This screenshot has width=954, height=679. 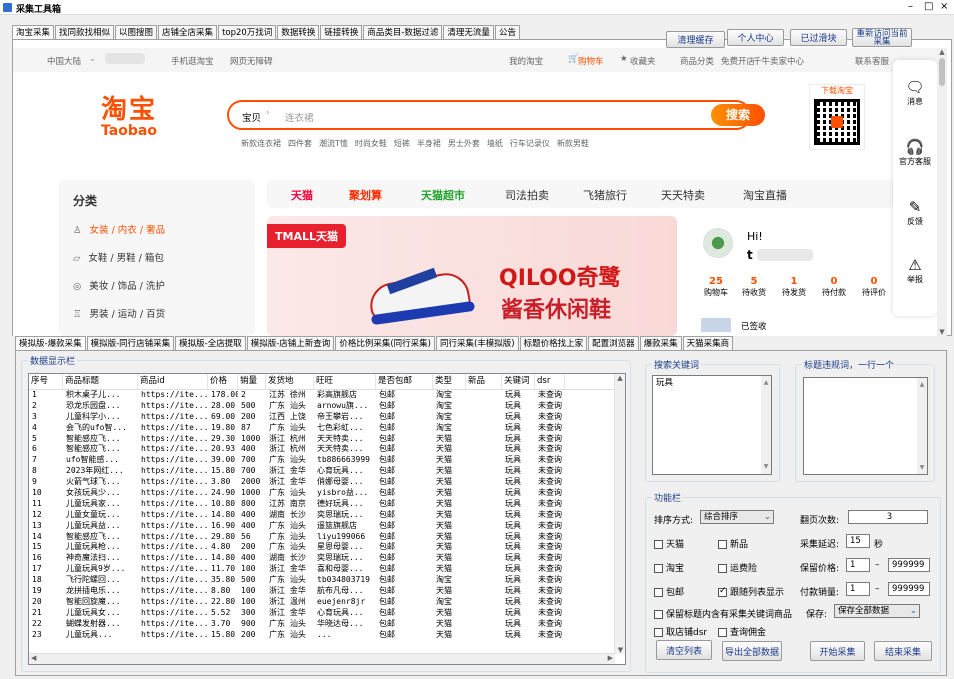 I want to click on column-header: 是否包邮, so click(x=404, y=381).